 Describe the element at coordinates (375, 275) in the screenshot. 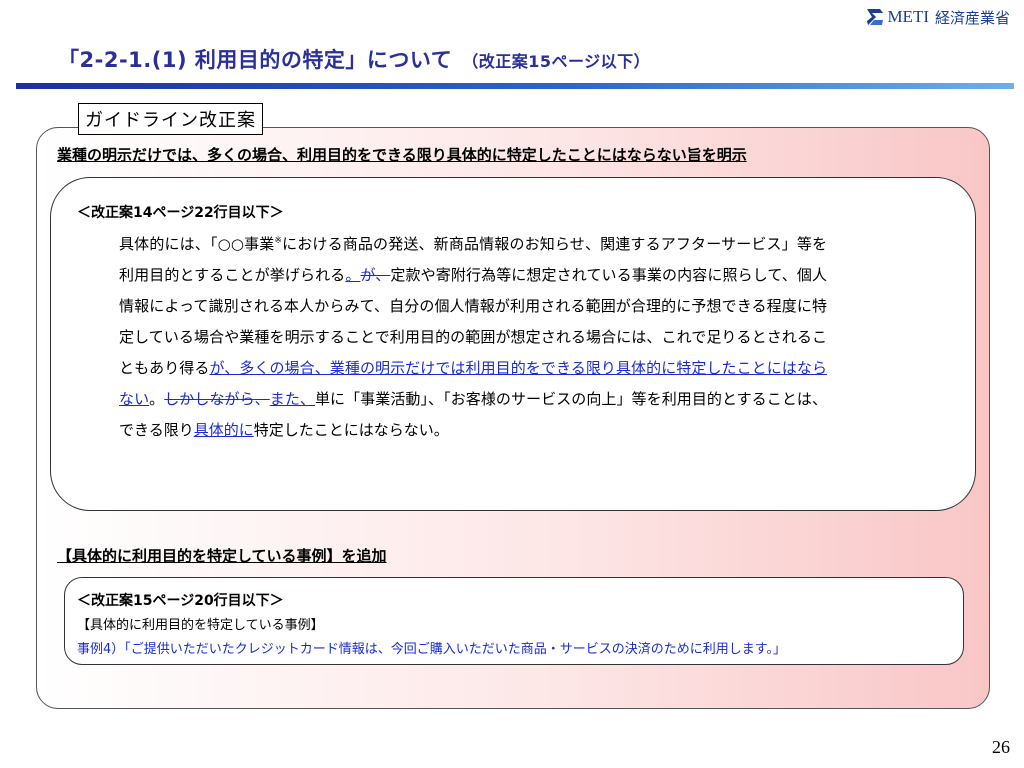

I see `deleted-text-1: が、` at that location.